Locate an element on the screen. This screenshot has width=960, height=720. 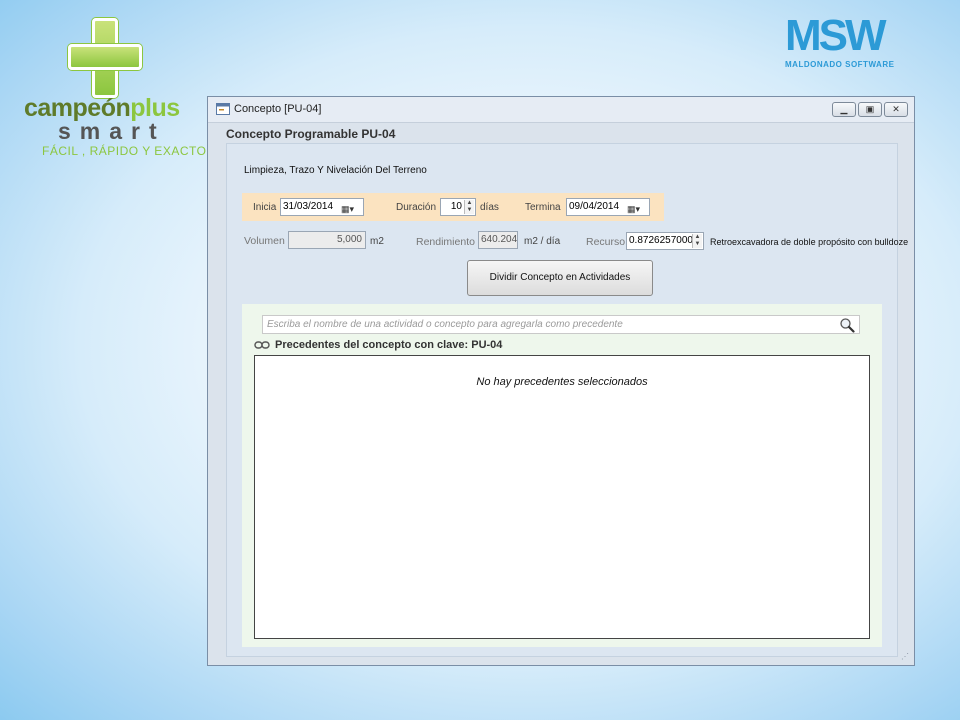
volumen-label: Volumen is located at coordinates (264, 241).